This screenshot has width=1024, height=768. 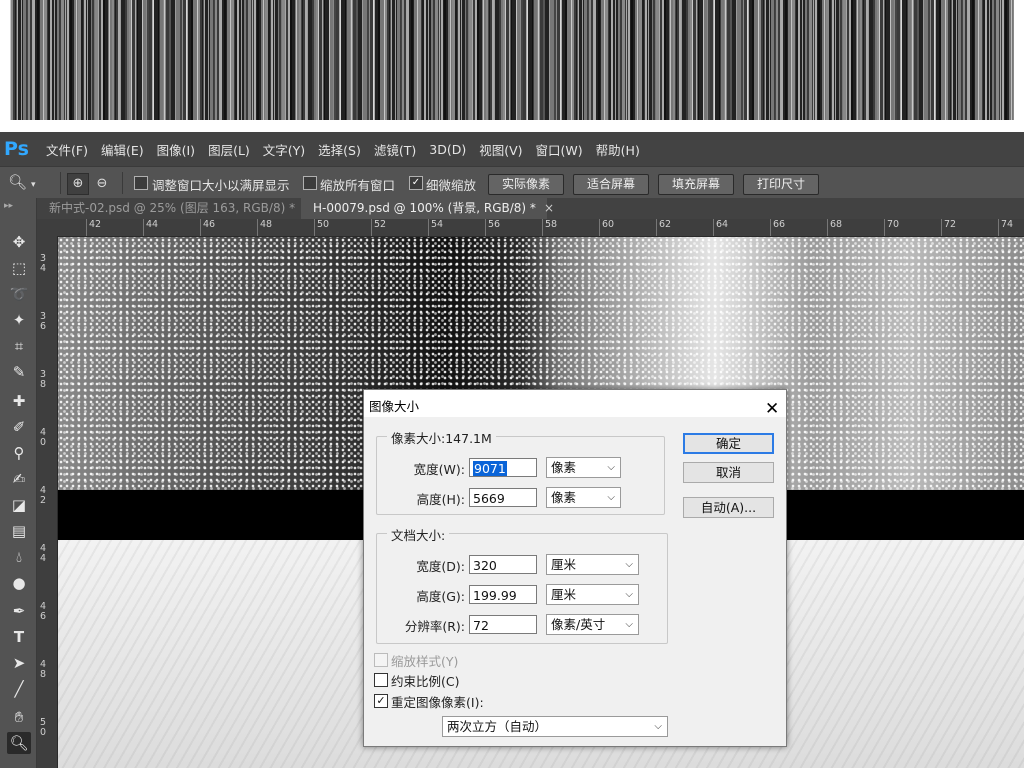 I want to click on move-tool-icon: ✥, so click(x=19, y=242).